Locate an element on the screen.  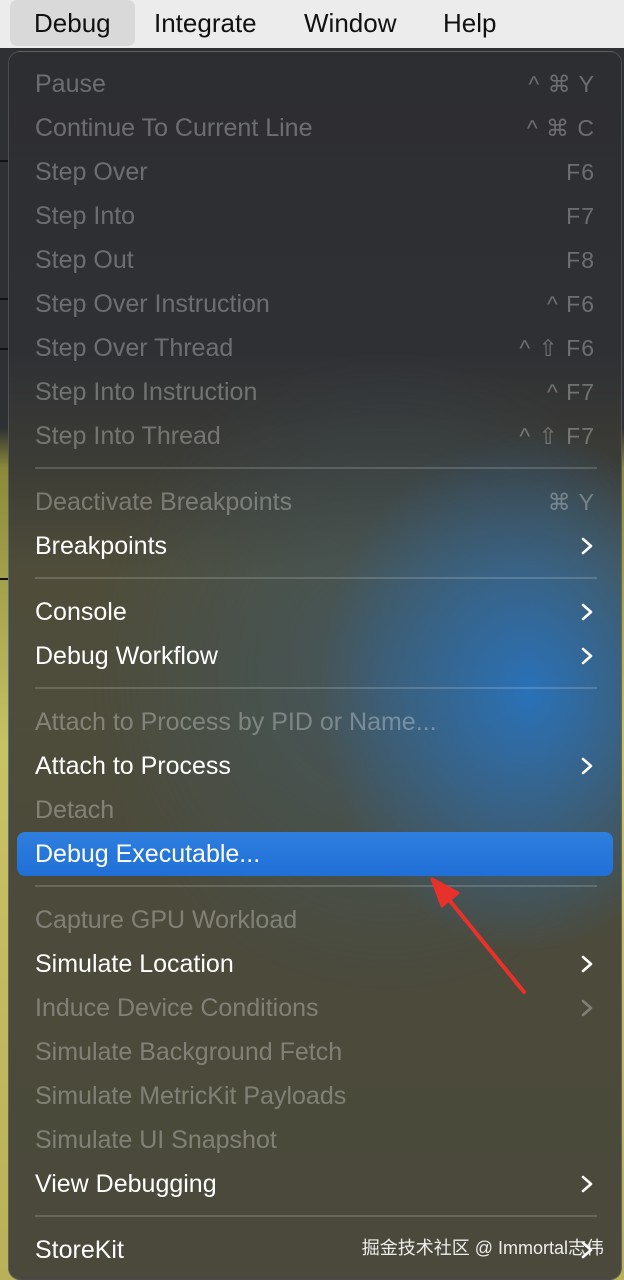
annotation-arrow-icon is located at coordinates (478, 935).